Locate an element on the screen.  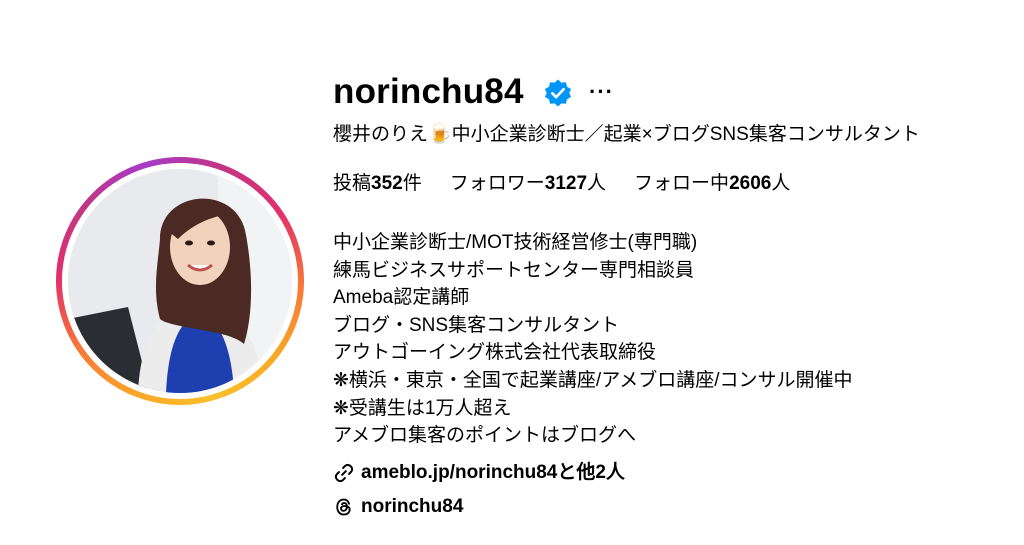
verified-badge-icon is located at coordinates (558, 93).